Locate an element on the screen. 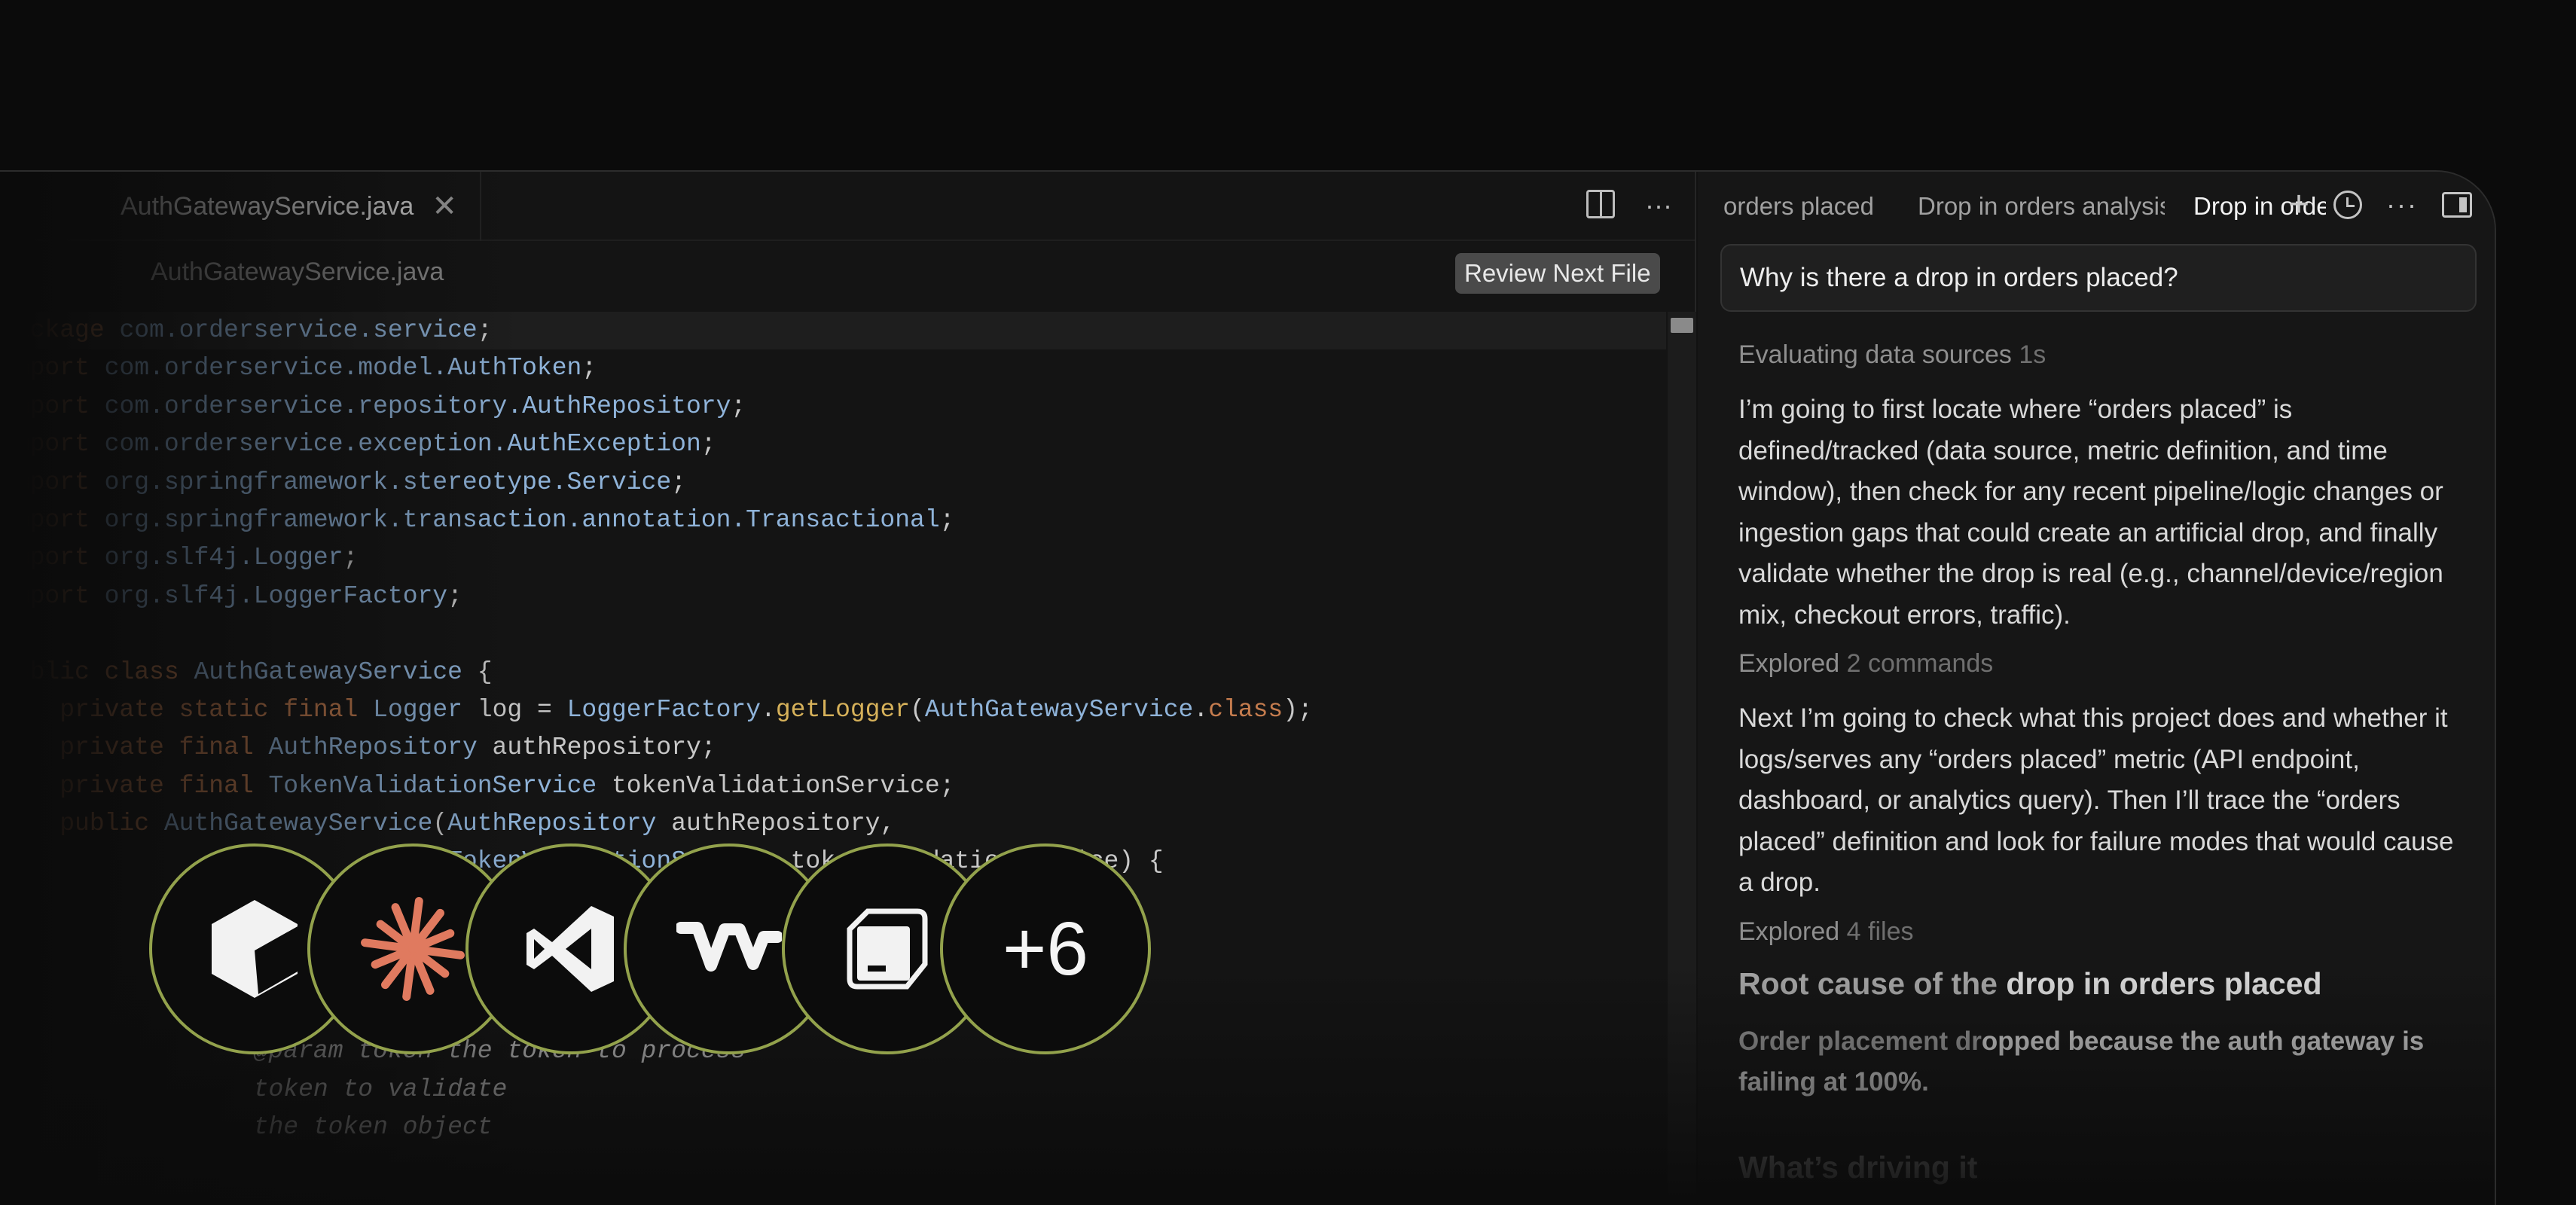 The image size is (2576, 1205). status-evaluating: Evaluating data sources 1s is located at coordinates (2098, 355).